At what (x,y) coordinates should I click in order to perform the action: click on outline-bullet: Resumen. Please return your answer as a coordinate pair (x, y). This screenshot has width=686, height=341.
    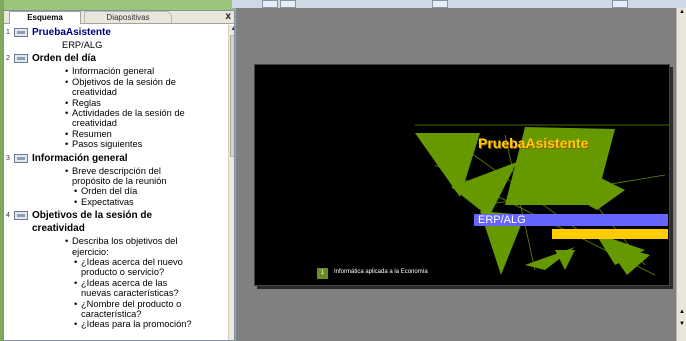
    Looking at the image, I should click on (88, 134).